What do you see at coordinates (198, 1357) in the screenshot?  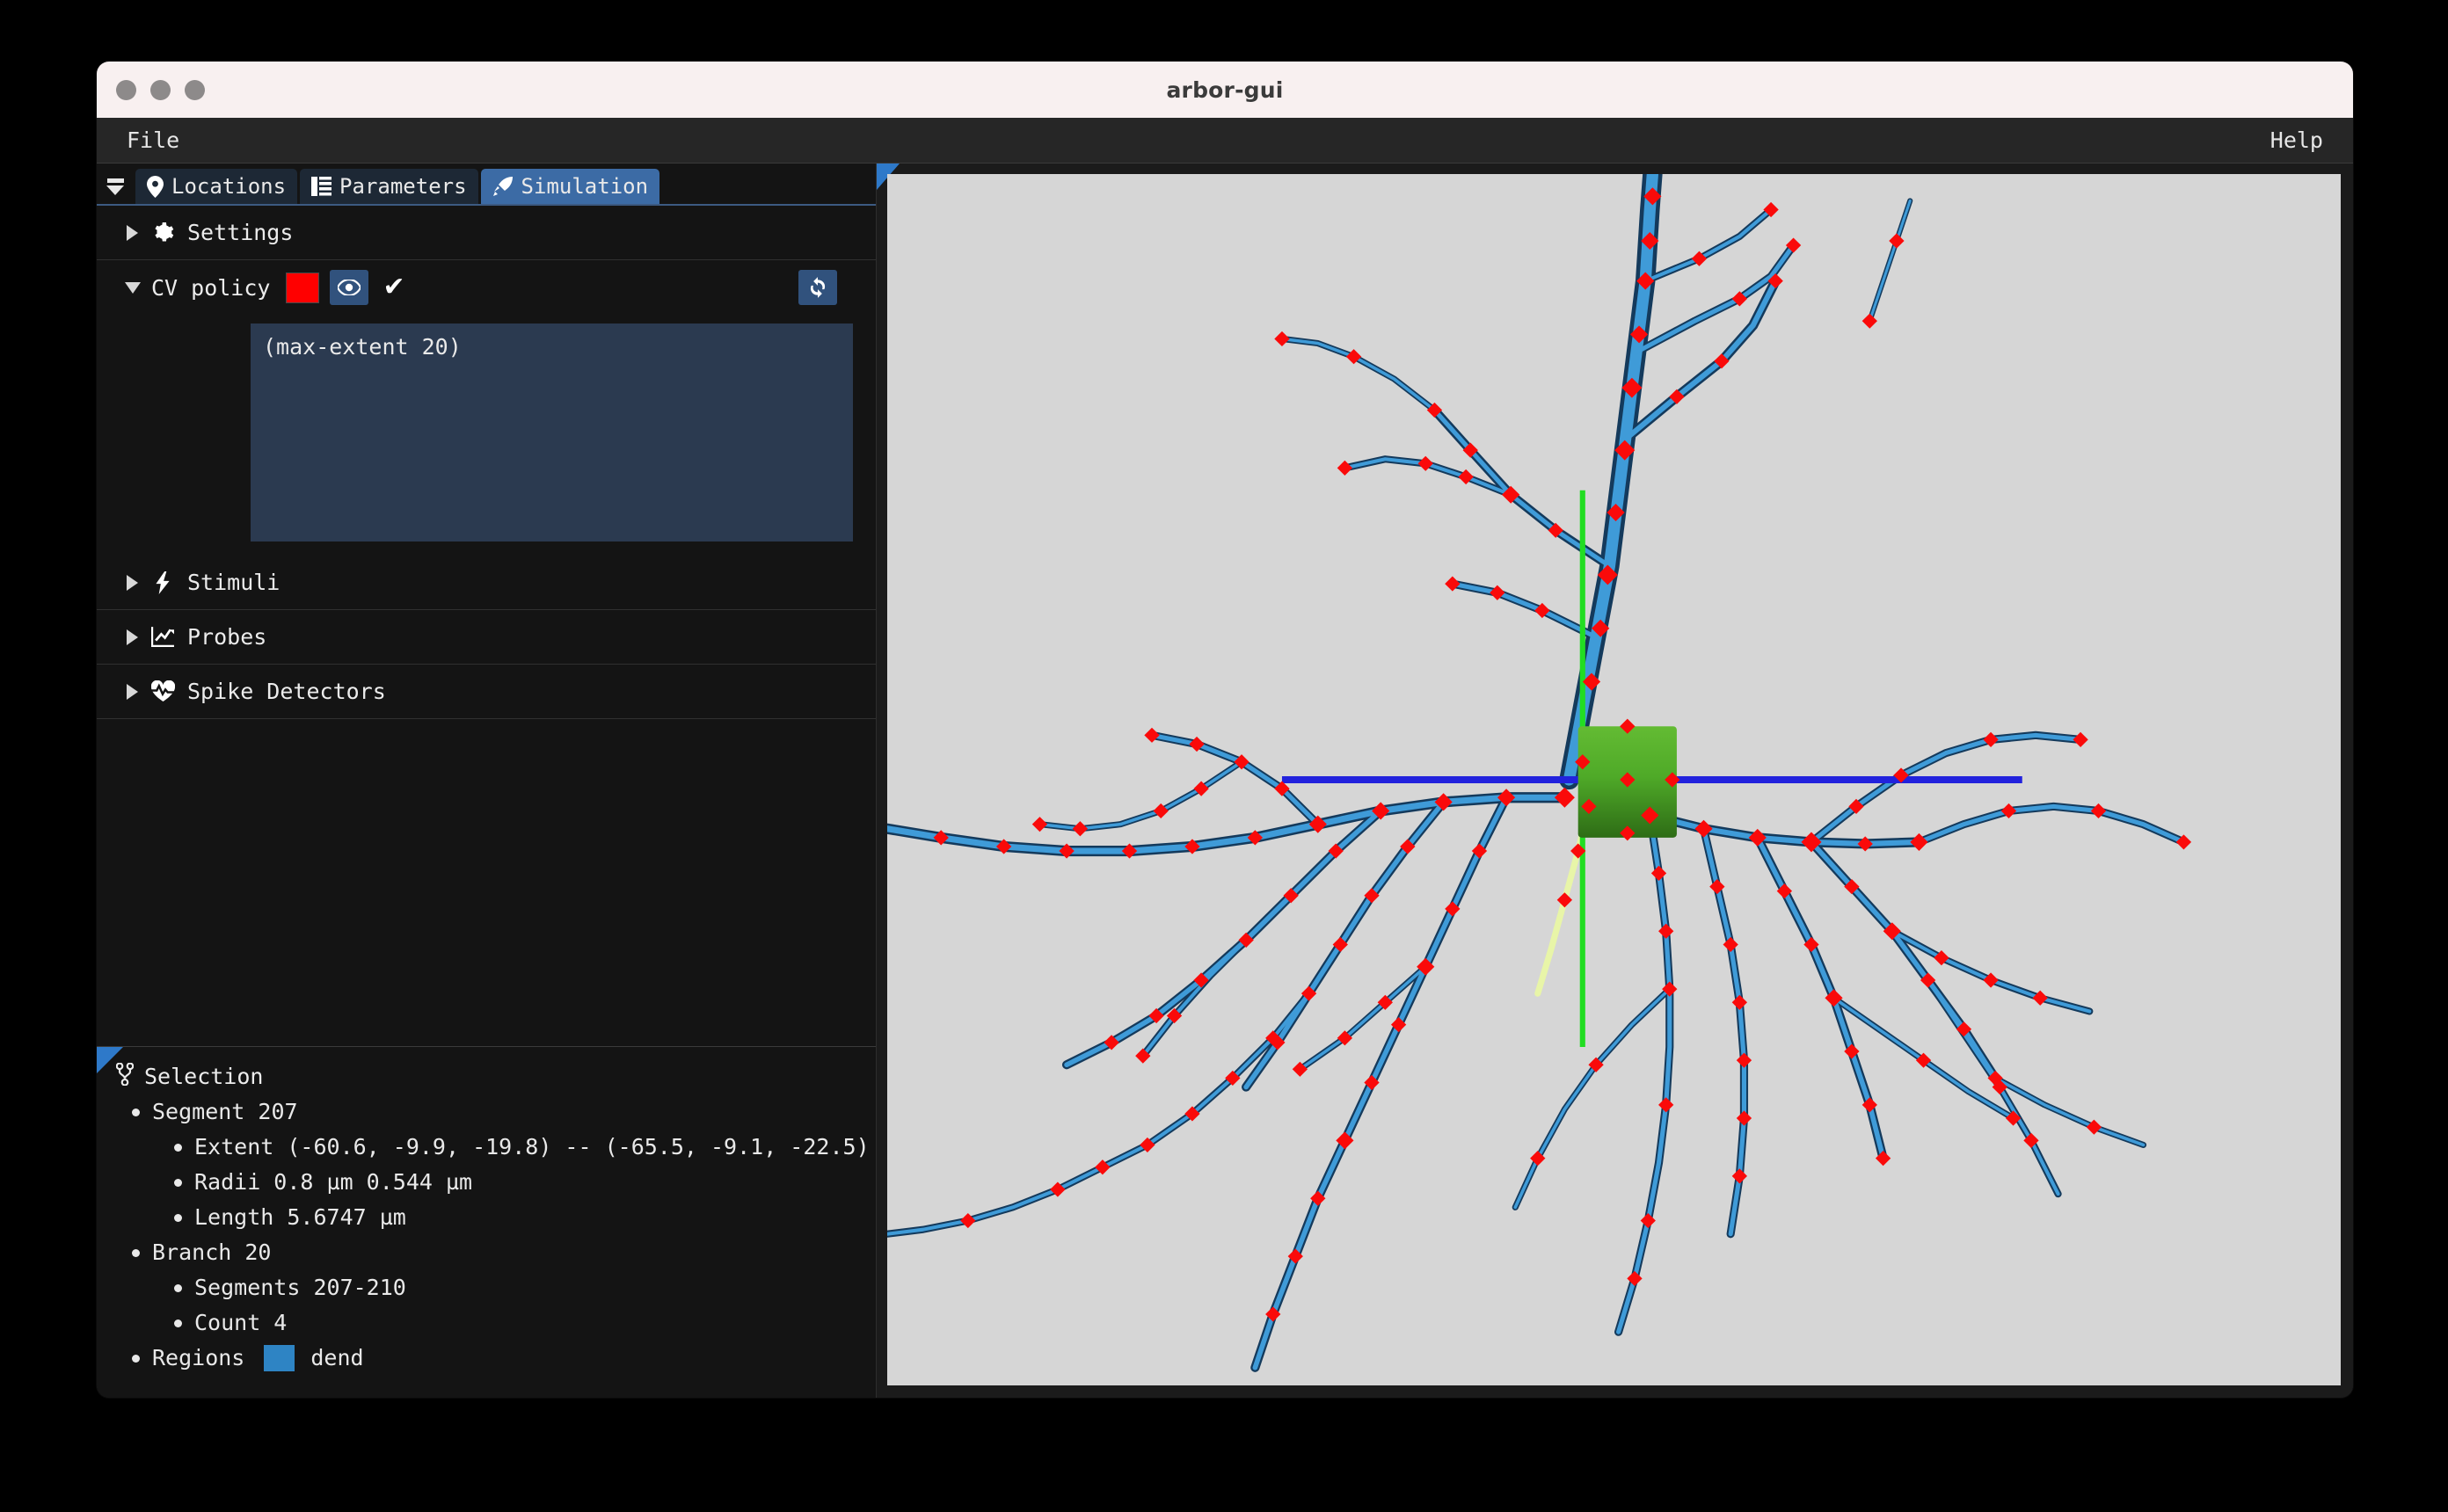 I see `selection-regions-label: Regions` at bounding box center [198, 1357].